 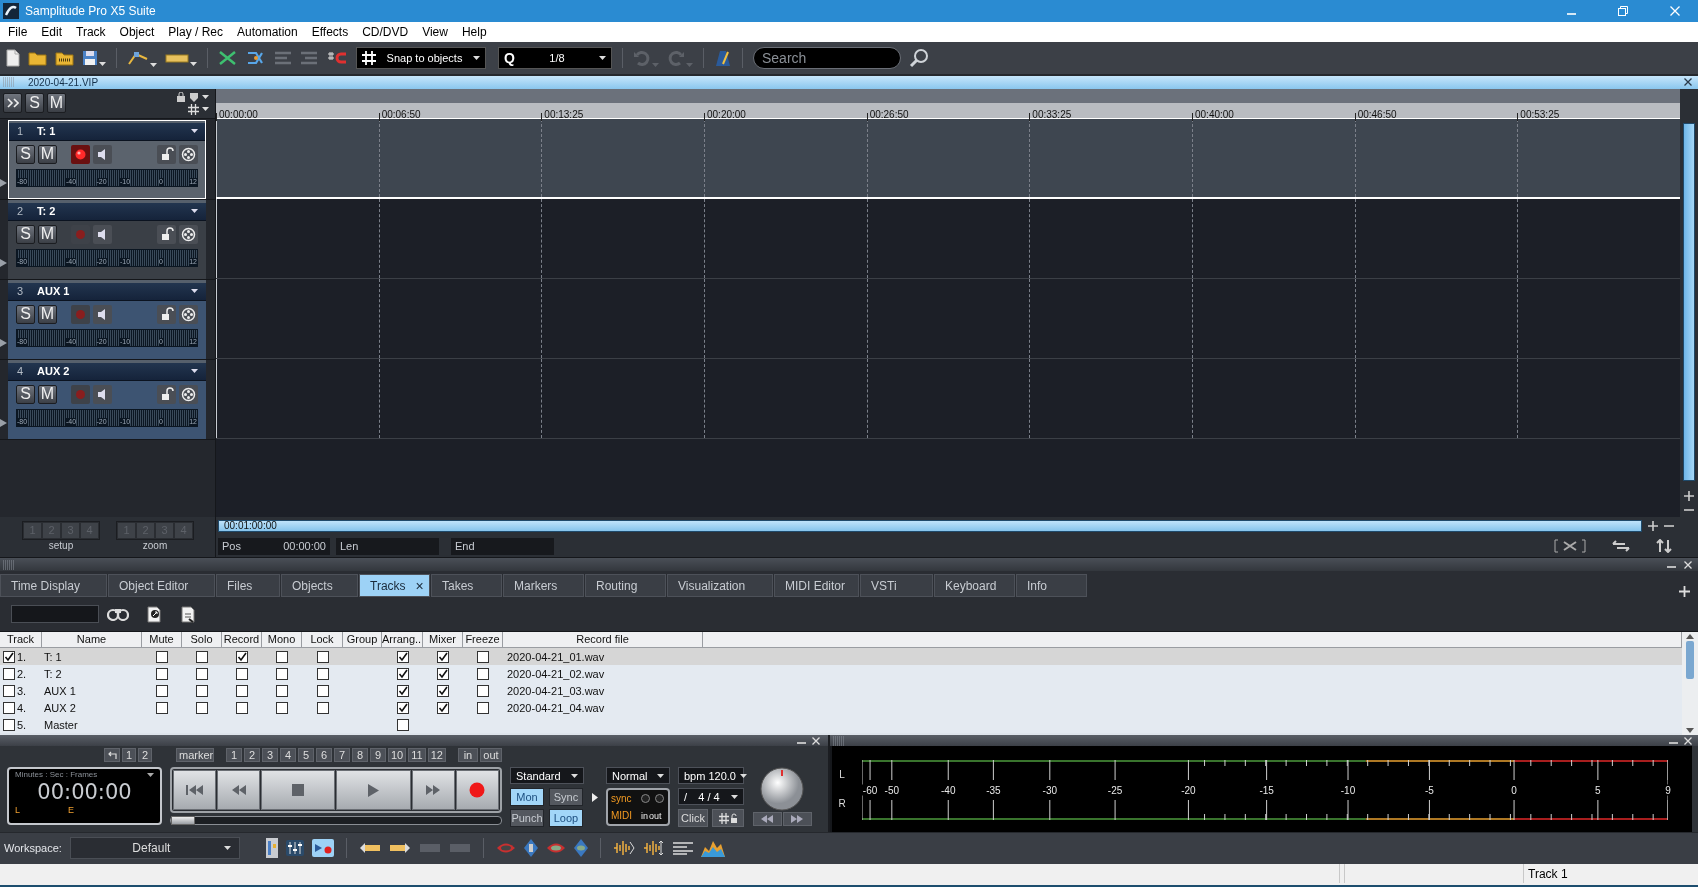 I want to click on column-header: Lock, so click(x=322, y=640).